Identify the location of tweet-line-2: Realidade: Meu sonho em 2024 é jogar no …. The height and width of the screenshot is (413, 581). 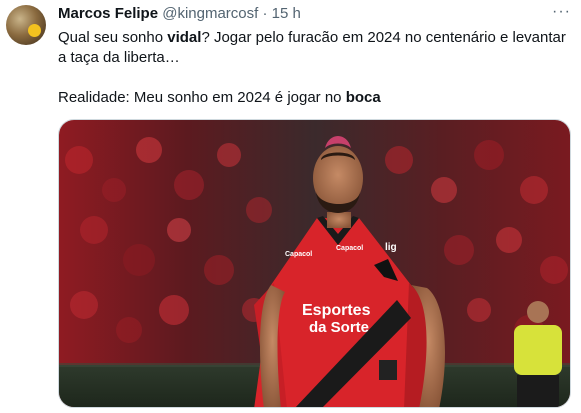
(219, 97).